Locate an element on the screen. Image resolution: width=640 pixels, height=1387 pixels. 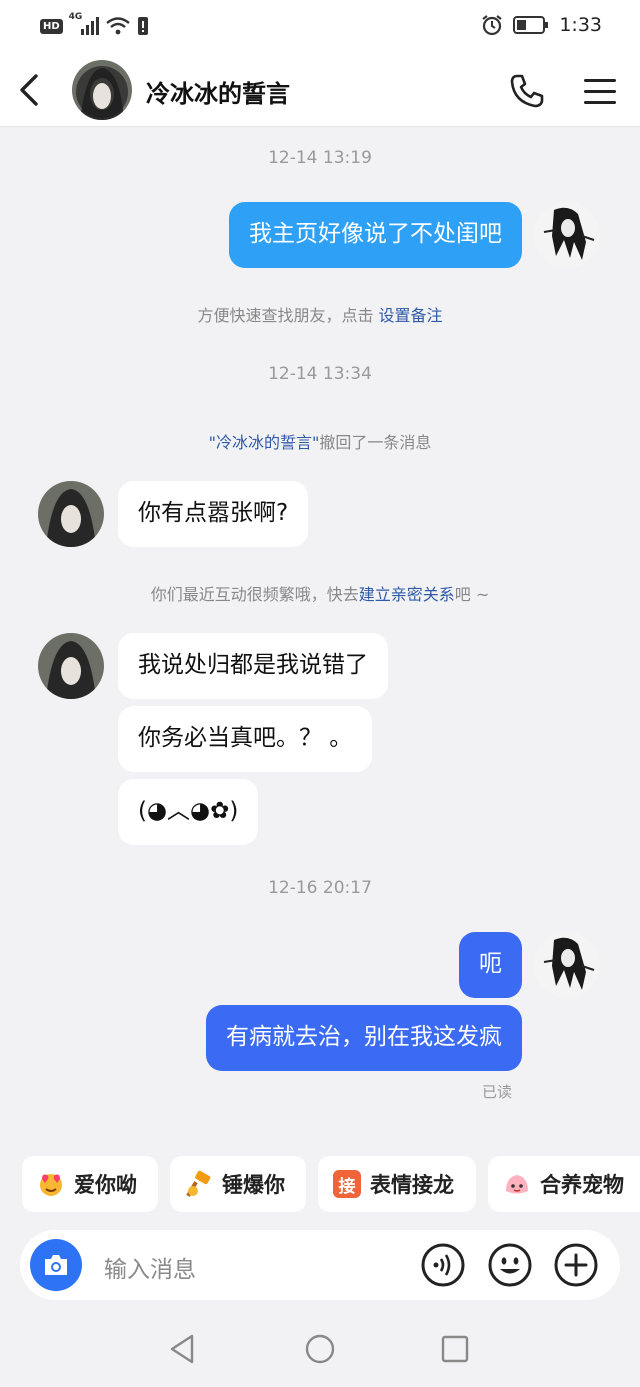
timestamp: 12-14 13:19 is located at coordinates (320, 158).